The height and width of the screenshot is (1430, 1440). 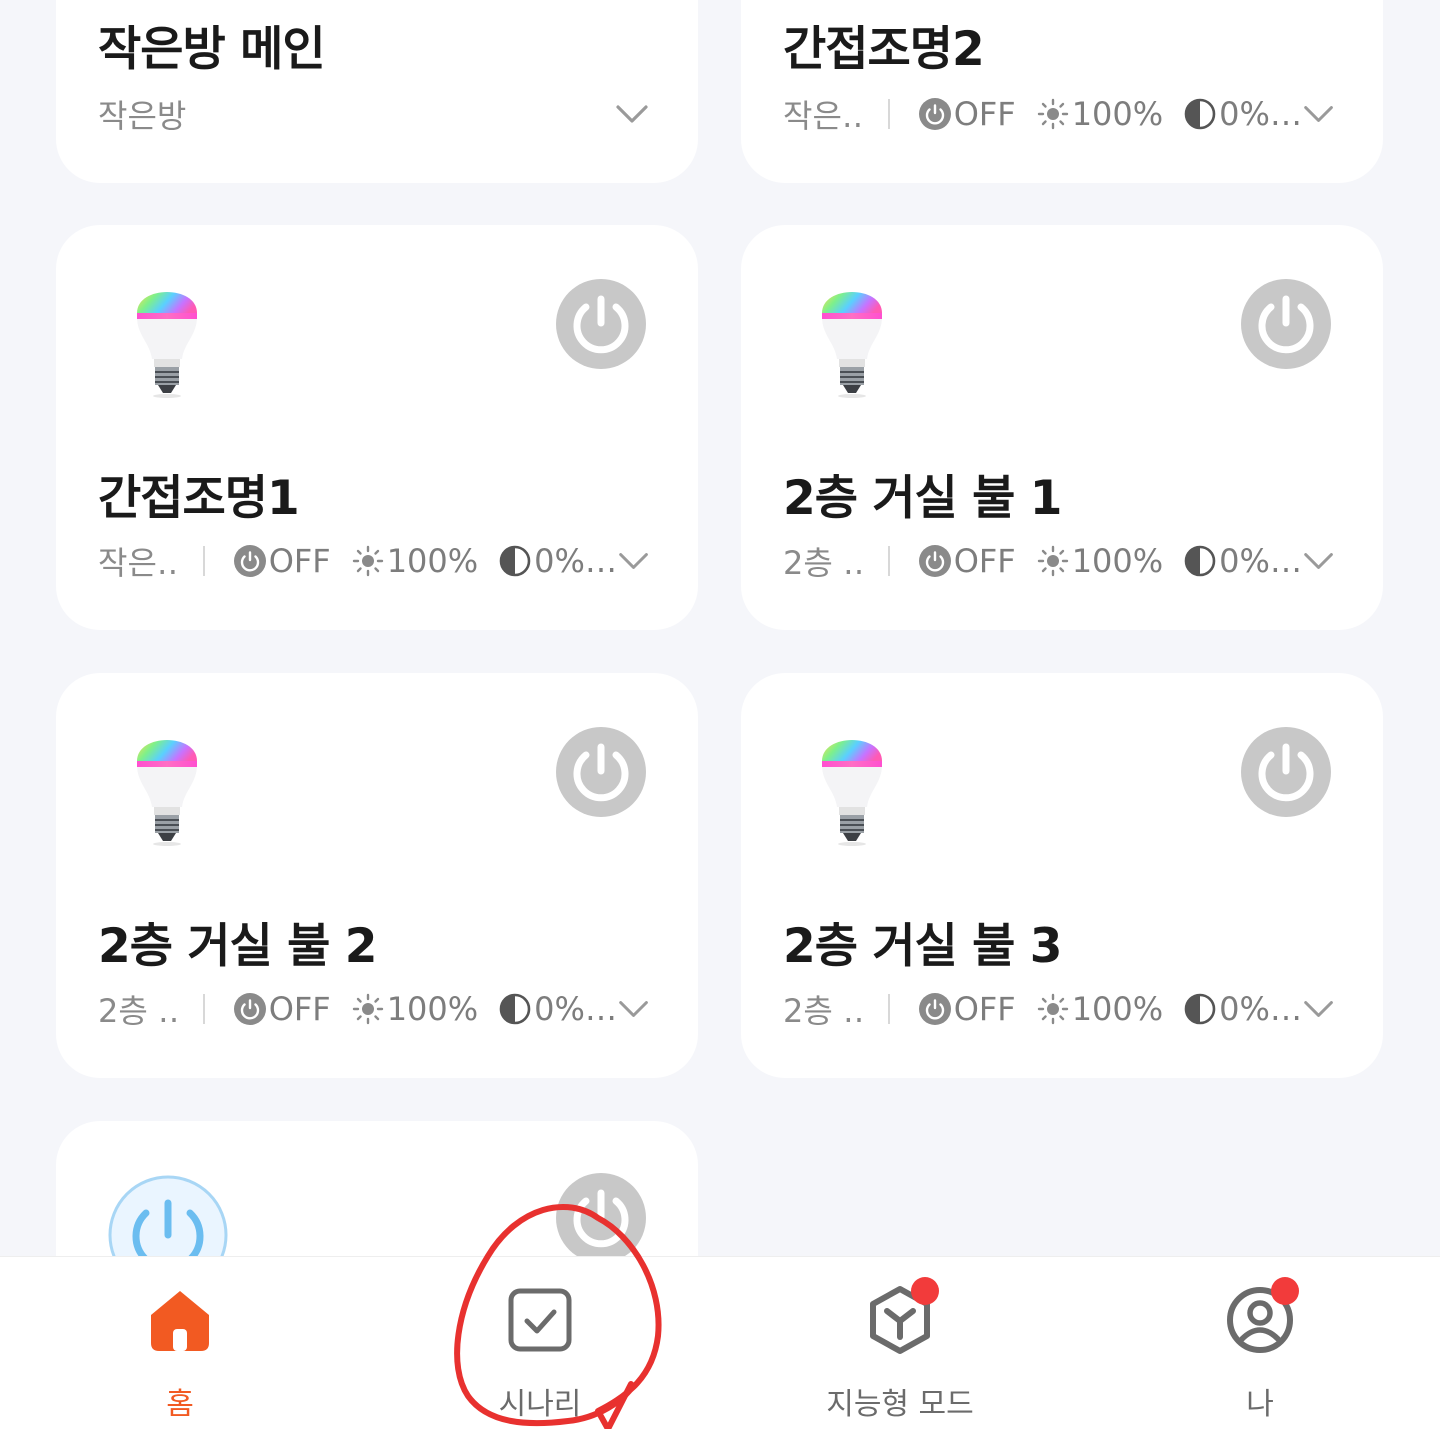 What do you see at coordinates (237, 946) in the screenshot?
I see `device-name: 2층 거실 불 2` at bounding box center [237, 946].